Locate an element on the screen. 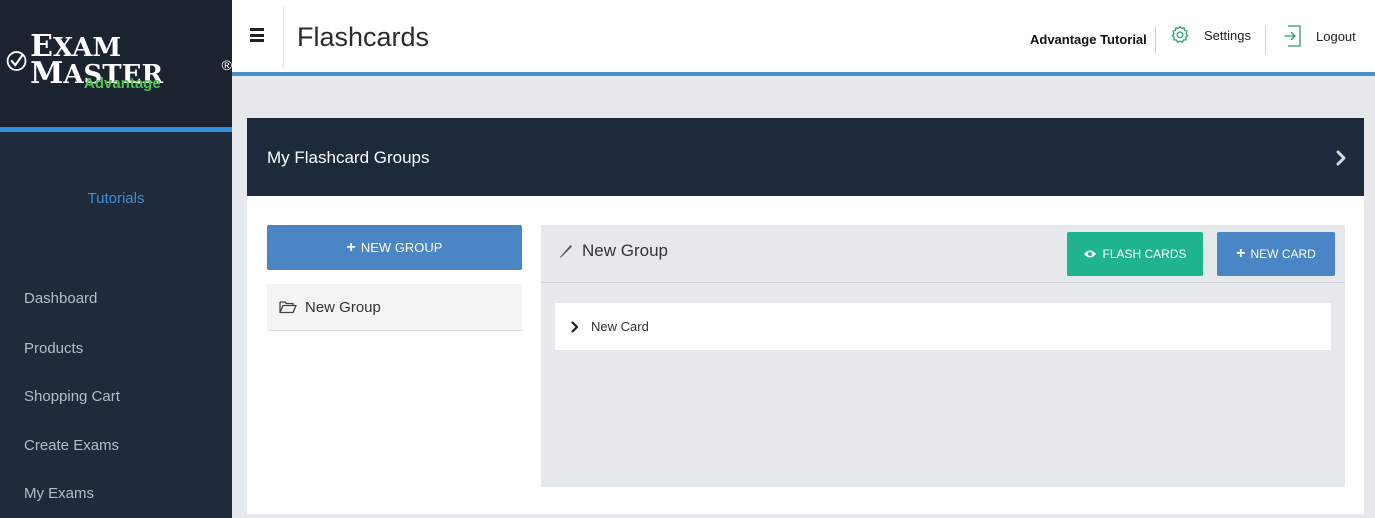  sidebar-item-create-exams: Create Exams is located at coordinates (71, 445).